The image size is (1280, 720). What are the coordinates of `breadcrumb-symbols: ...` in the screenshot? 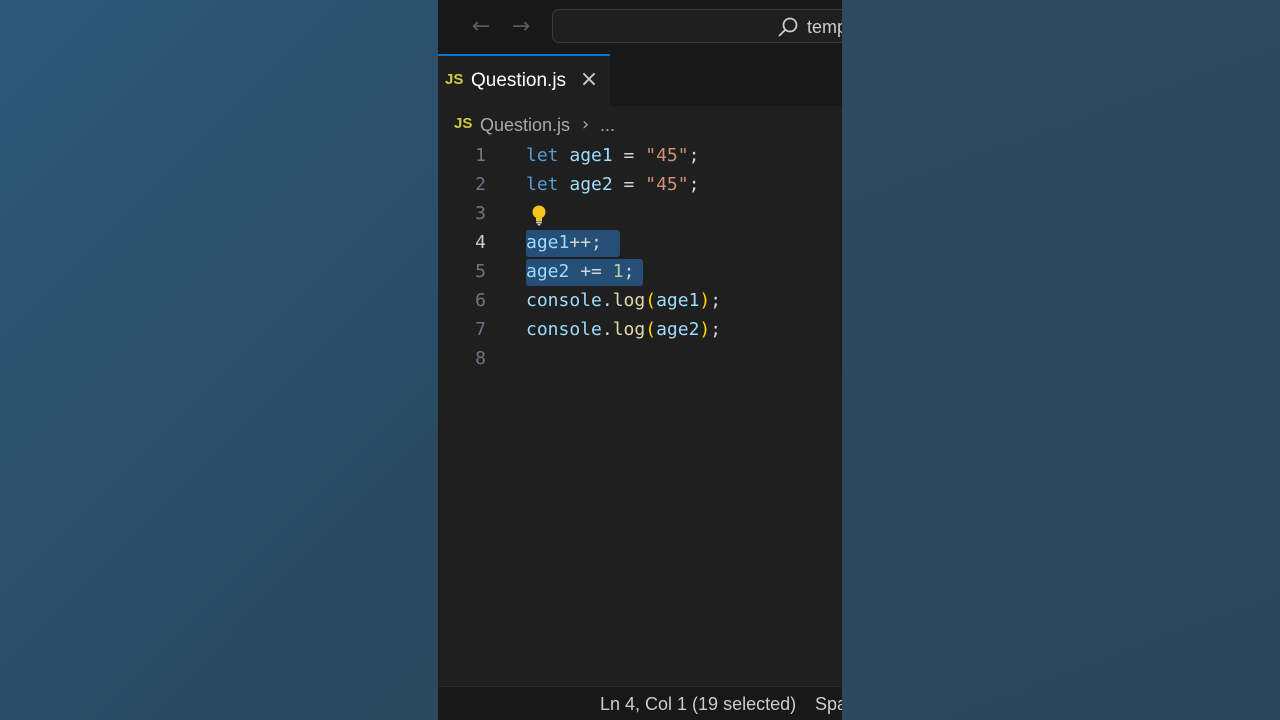 It's located at (607, 125).